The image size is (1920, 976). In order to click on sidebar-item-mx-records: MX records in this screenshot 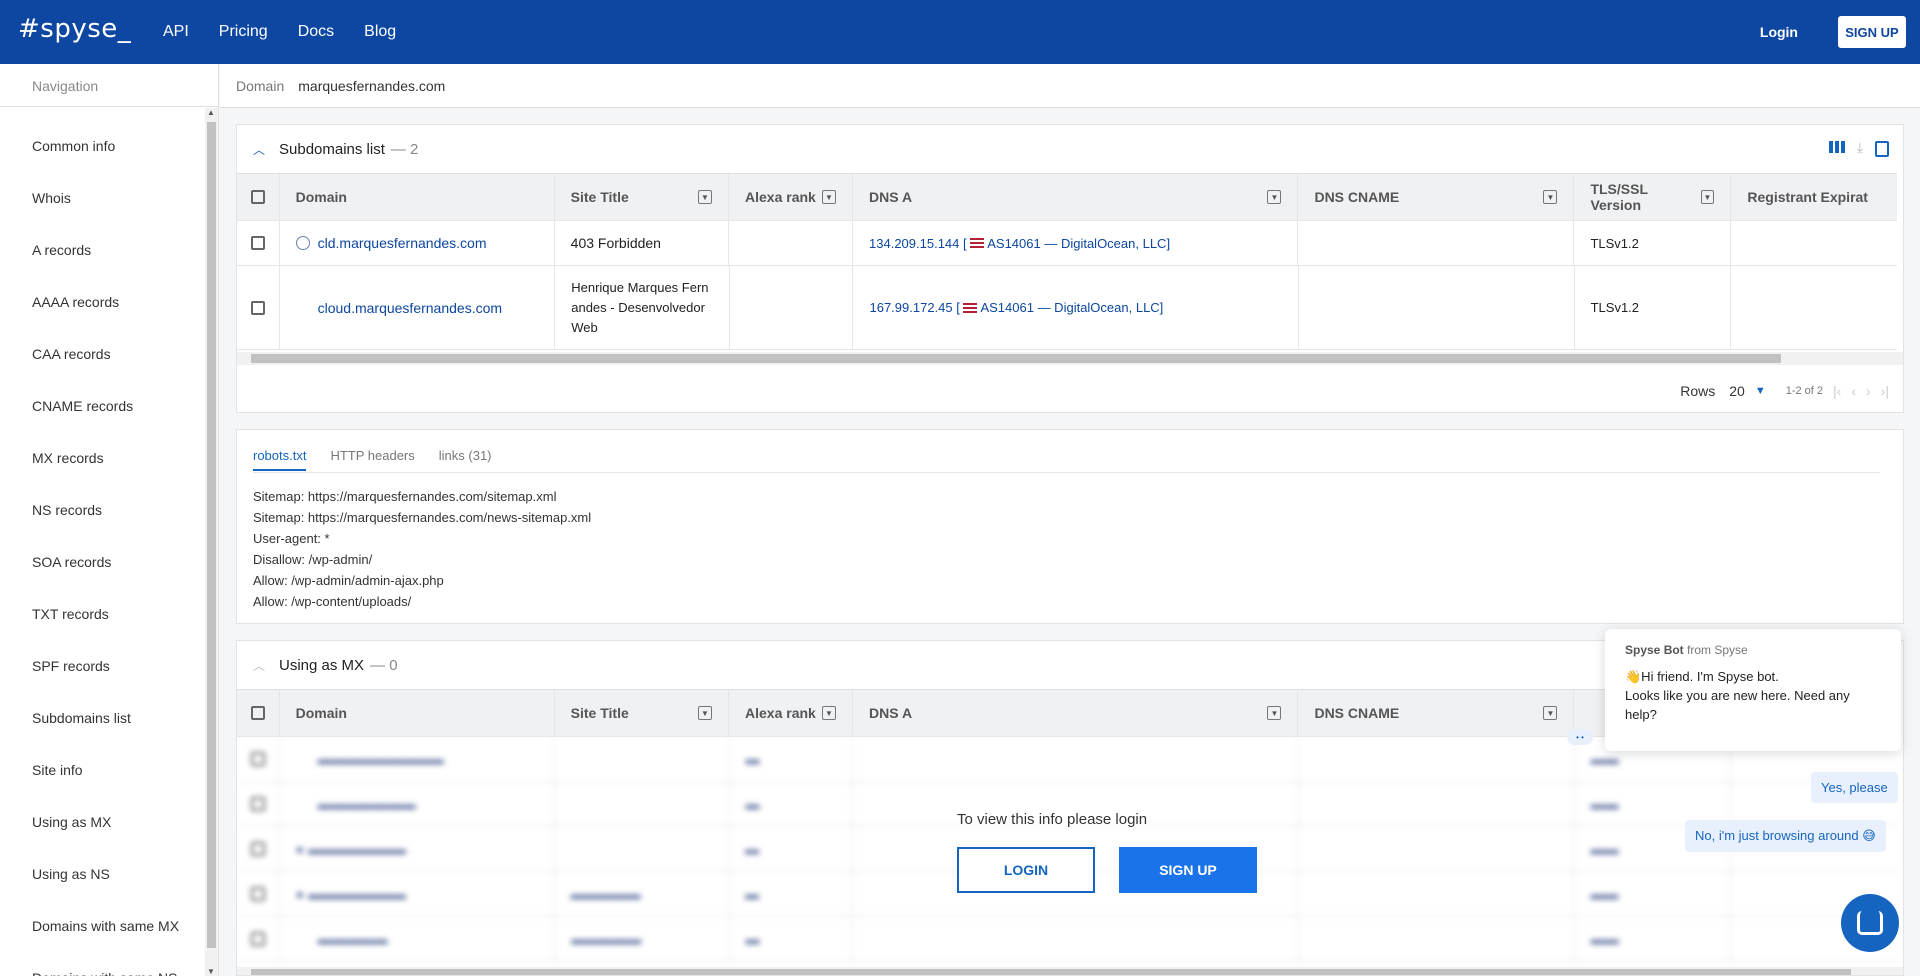, I will do `click(102, 458)`.